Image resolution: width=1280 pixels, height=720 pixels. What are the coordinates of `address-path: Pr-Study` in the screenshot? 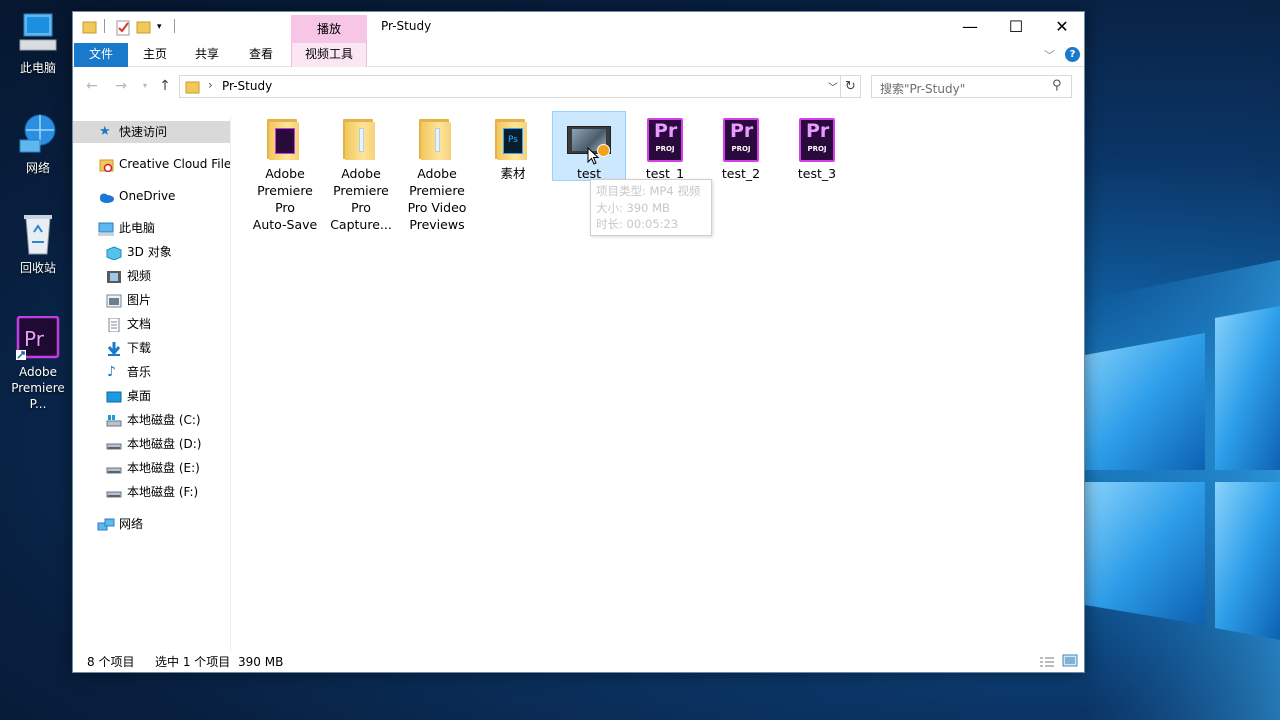 It's located at (247, 86).